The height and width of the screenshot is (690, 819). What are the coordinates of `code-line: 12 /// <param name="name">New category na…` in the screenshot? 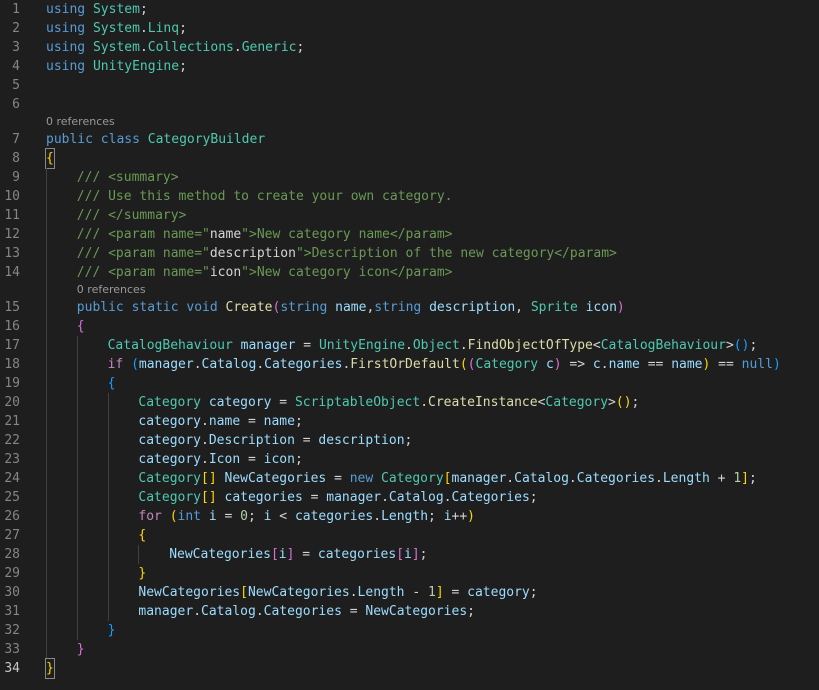 It's located at (409, 234).